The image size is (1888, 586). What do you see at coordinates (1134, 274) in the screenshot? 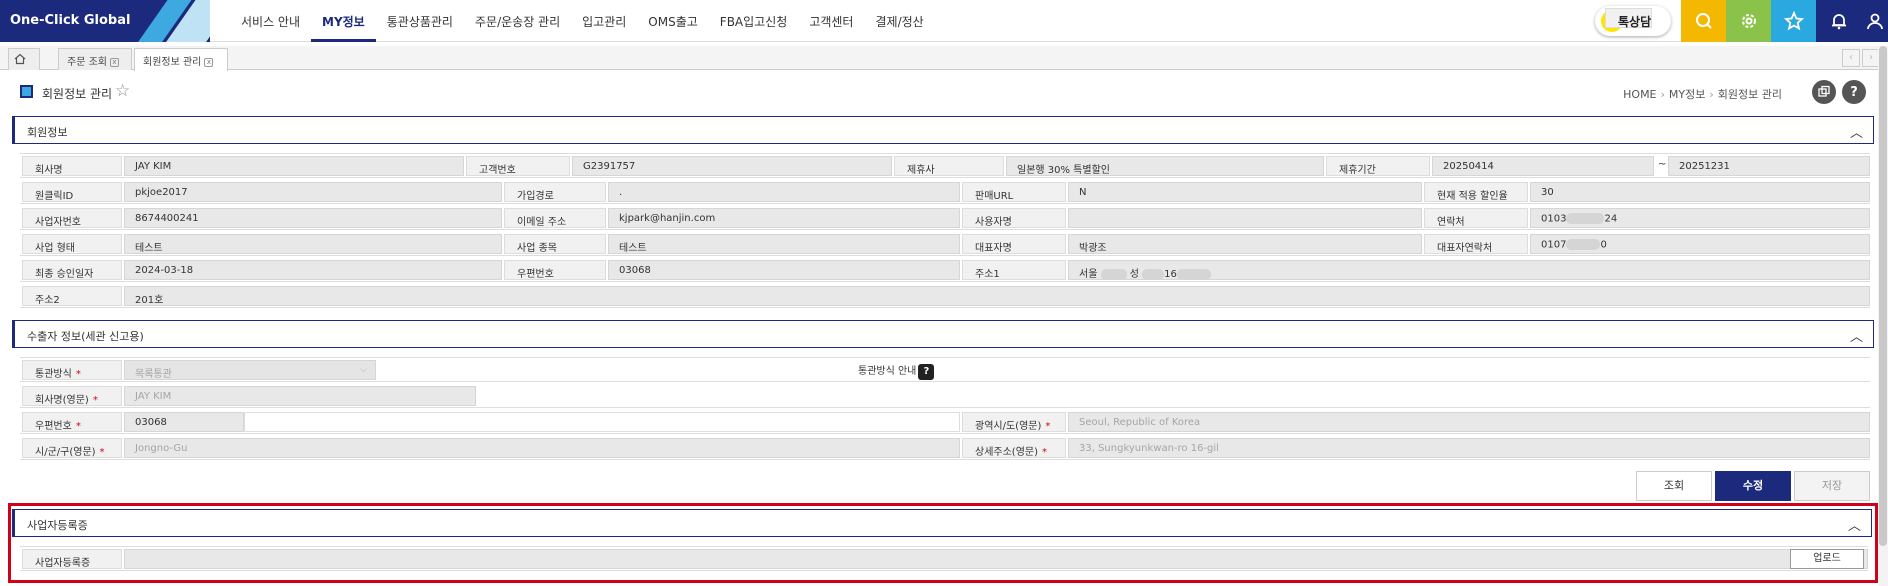
I see `addr1-part-b: 성` at bounding box center [1134, 274].